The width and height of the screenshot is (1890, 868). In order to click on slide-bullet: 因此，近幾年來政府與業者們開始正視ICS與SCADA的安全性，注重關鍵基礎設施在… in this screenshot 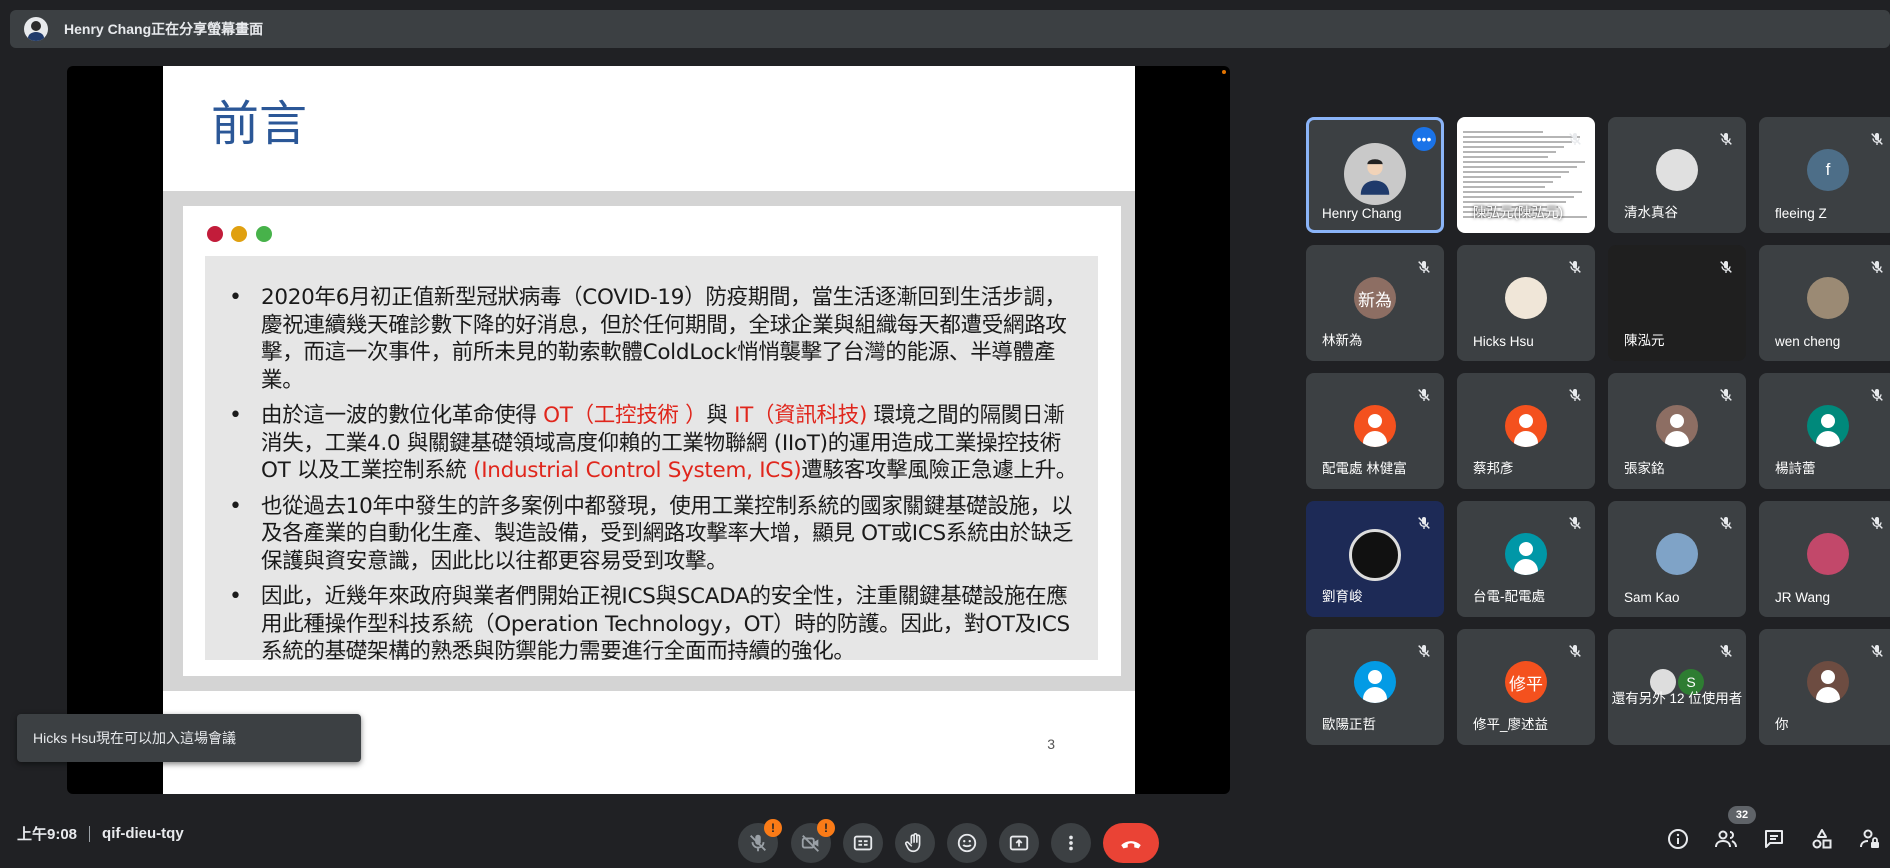, I will do `click(650, 624)`.